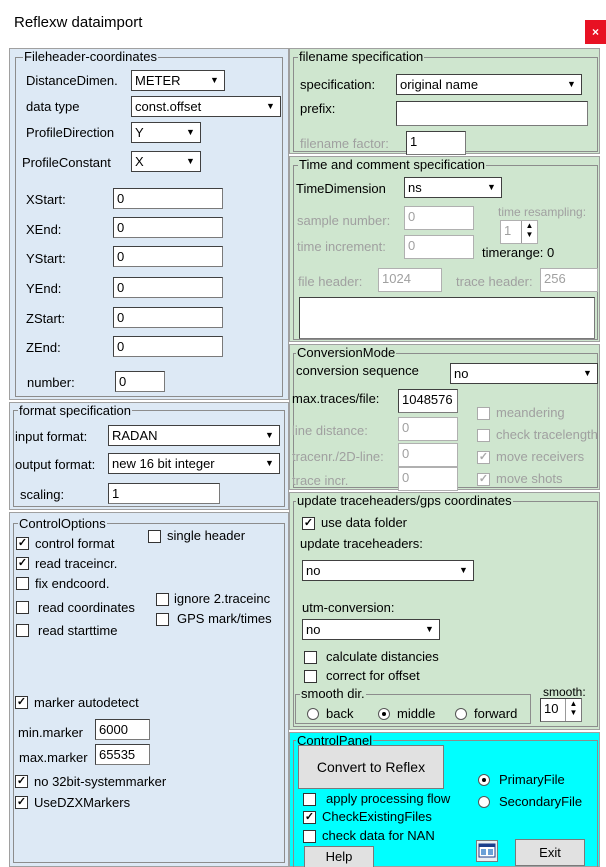  I want to click on filename-legend: filename specification, so click(361, 56).